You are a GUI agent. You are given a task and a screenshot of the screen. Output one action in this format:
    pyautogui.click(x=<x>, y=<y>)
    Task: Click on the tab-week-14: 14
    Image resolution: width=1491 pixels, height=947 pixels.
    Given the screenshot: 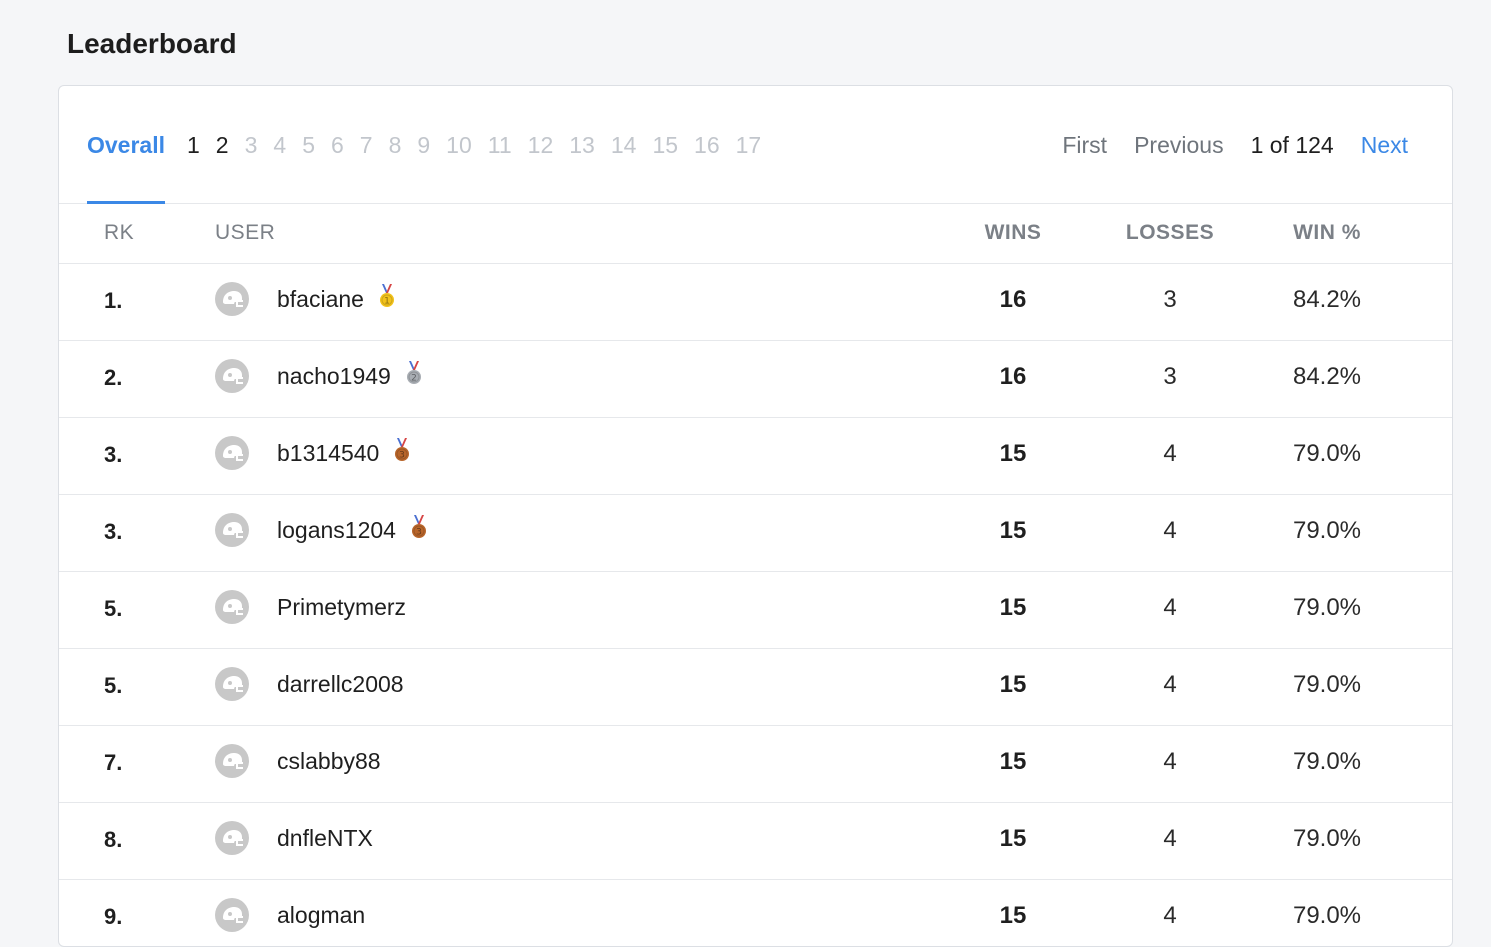 What is the action you would take?
    pyautogui.click(x=623, y=145)
    